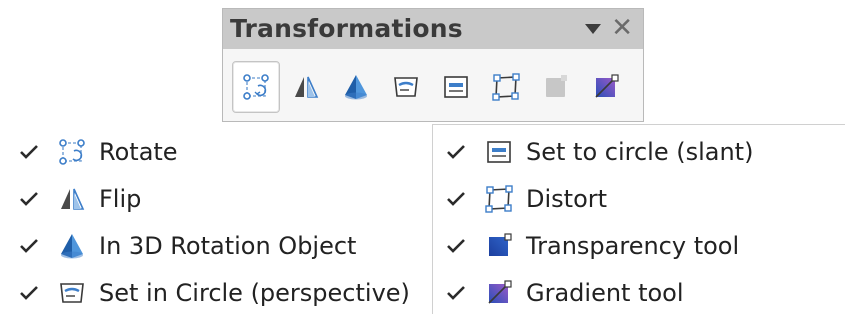 Image resolution: width=845 pixels, height=316 pixels. Describe the element at coordinates (213, 151) in the screenshot. I see `menu-item-rotate: Rotate` at that location.